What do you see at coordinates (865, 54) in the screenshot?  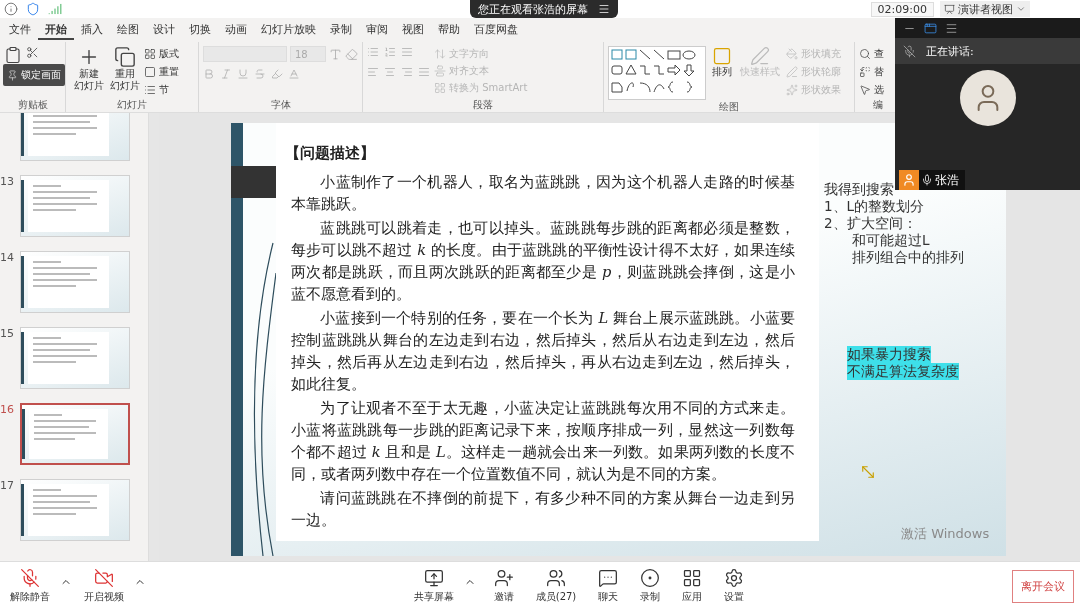 I see `search-icon` at bounding box center [865, 54].